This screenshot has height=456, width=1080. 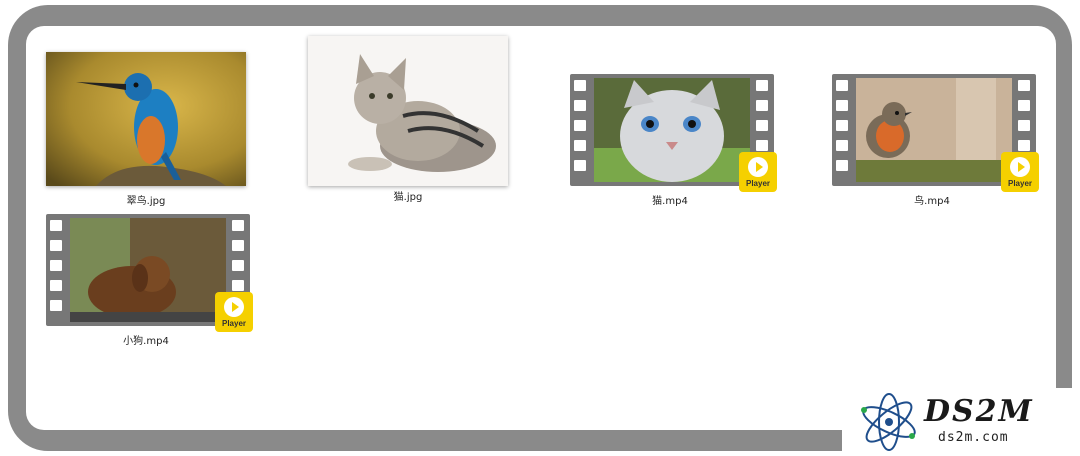 What do you see at coordinates (973, 437) in the screenshot?
I see `watermark-site: ds2m.com` at bounding box center [973, 437].